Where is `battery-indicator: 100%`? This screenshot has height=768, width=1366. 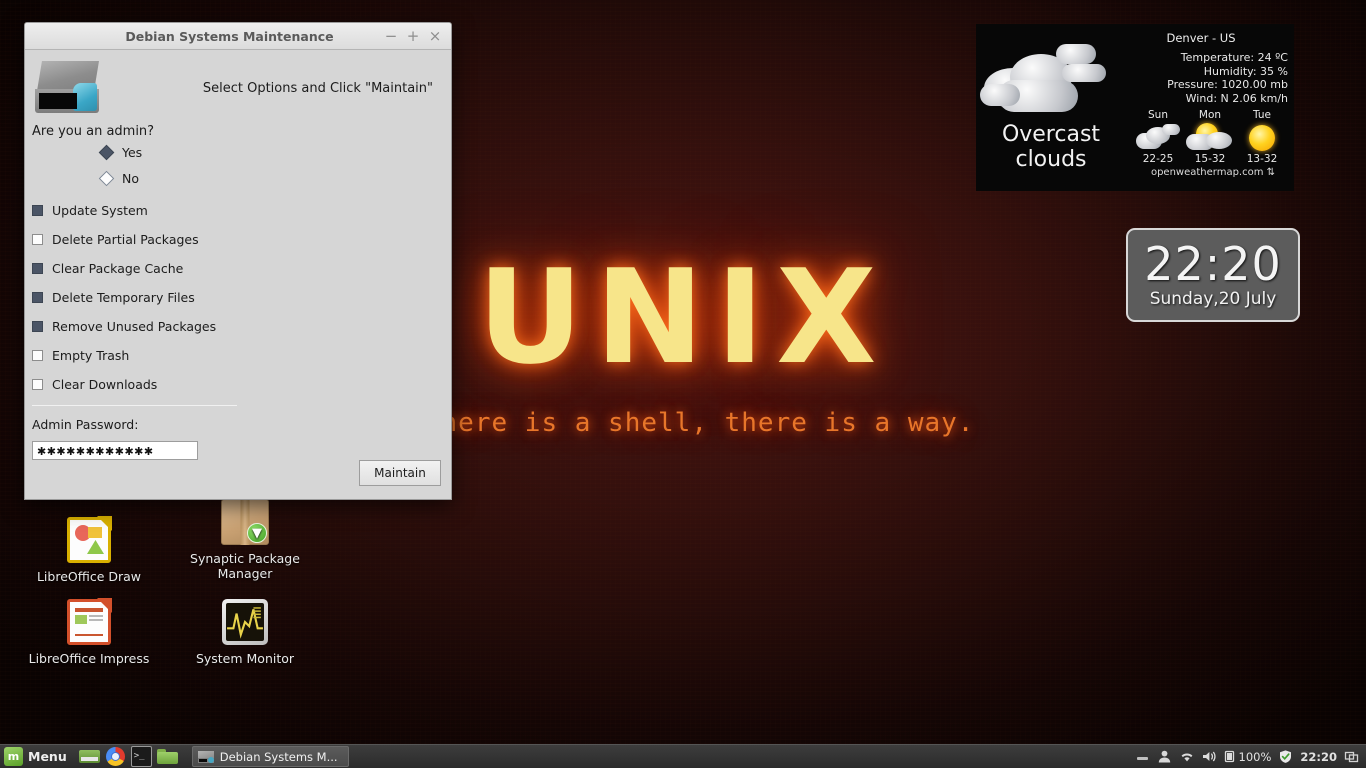
battery-indicator: 100% is located at coordinates (1247, 756).